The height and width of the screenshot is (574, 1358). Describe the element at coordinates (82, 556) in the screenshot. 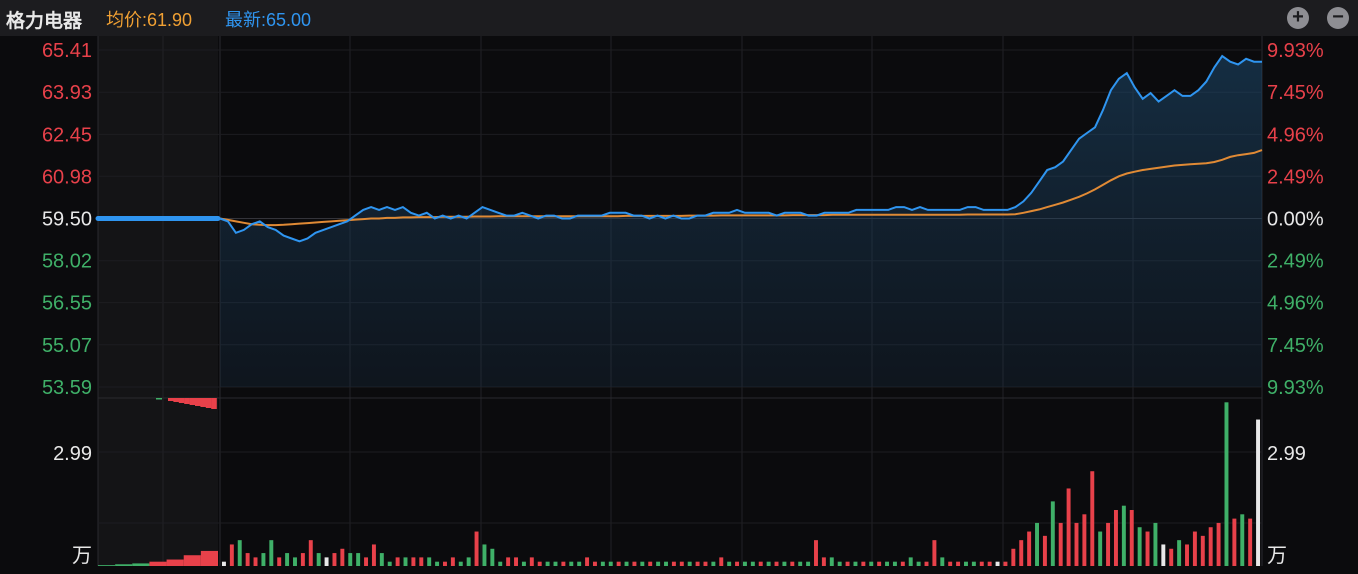

I see `volume-tick-left: 万` at that location.